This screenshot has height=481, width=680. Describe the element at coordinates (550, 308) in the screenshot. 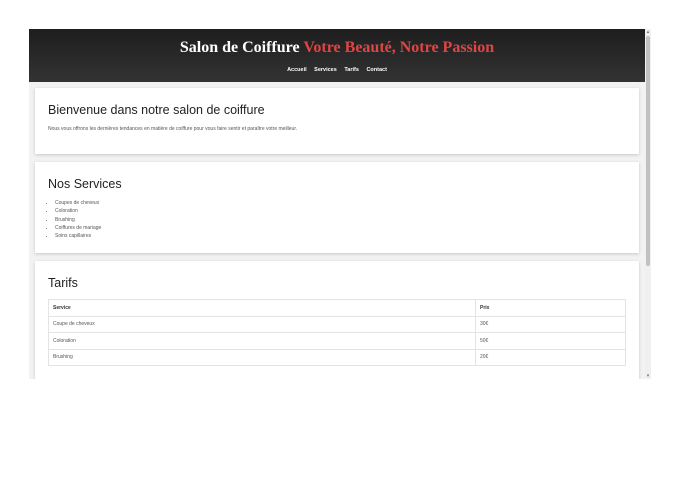

I see `column-header-prix: Prix` at that location.